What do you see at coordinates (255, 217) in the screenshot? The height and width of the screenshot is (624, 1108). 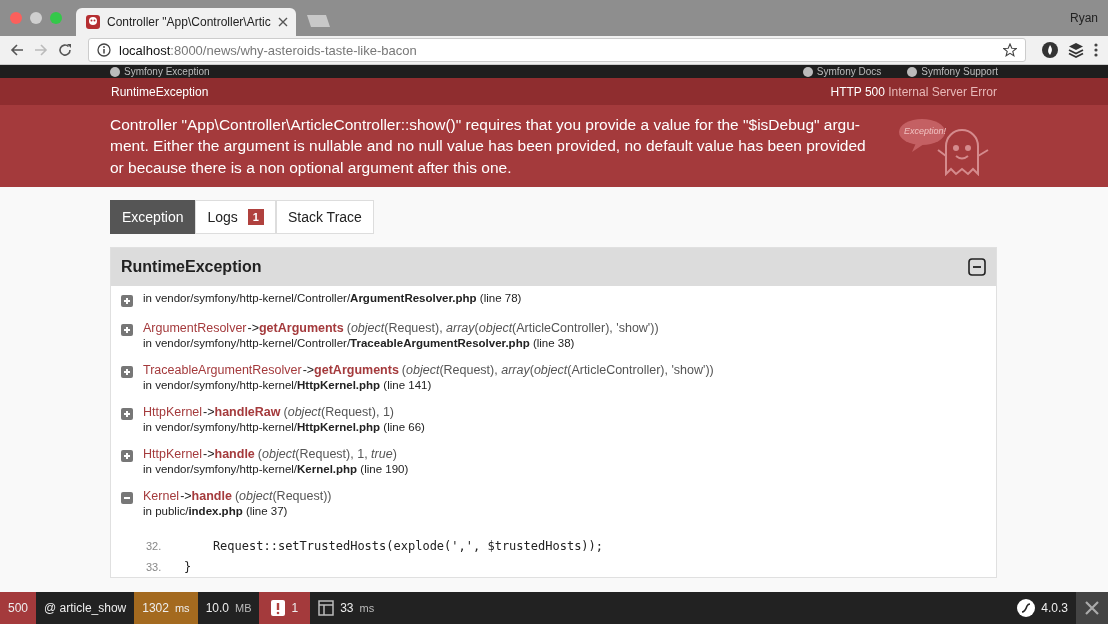 I see `count-badge: 1` at bounding box center [255, 217].